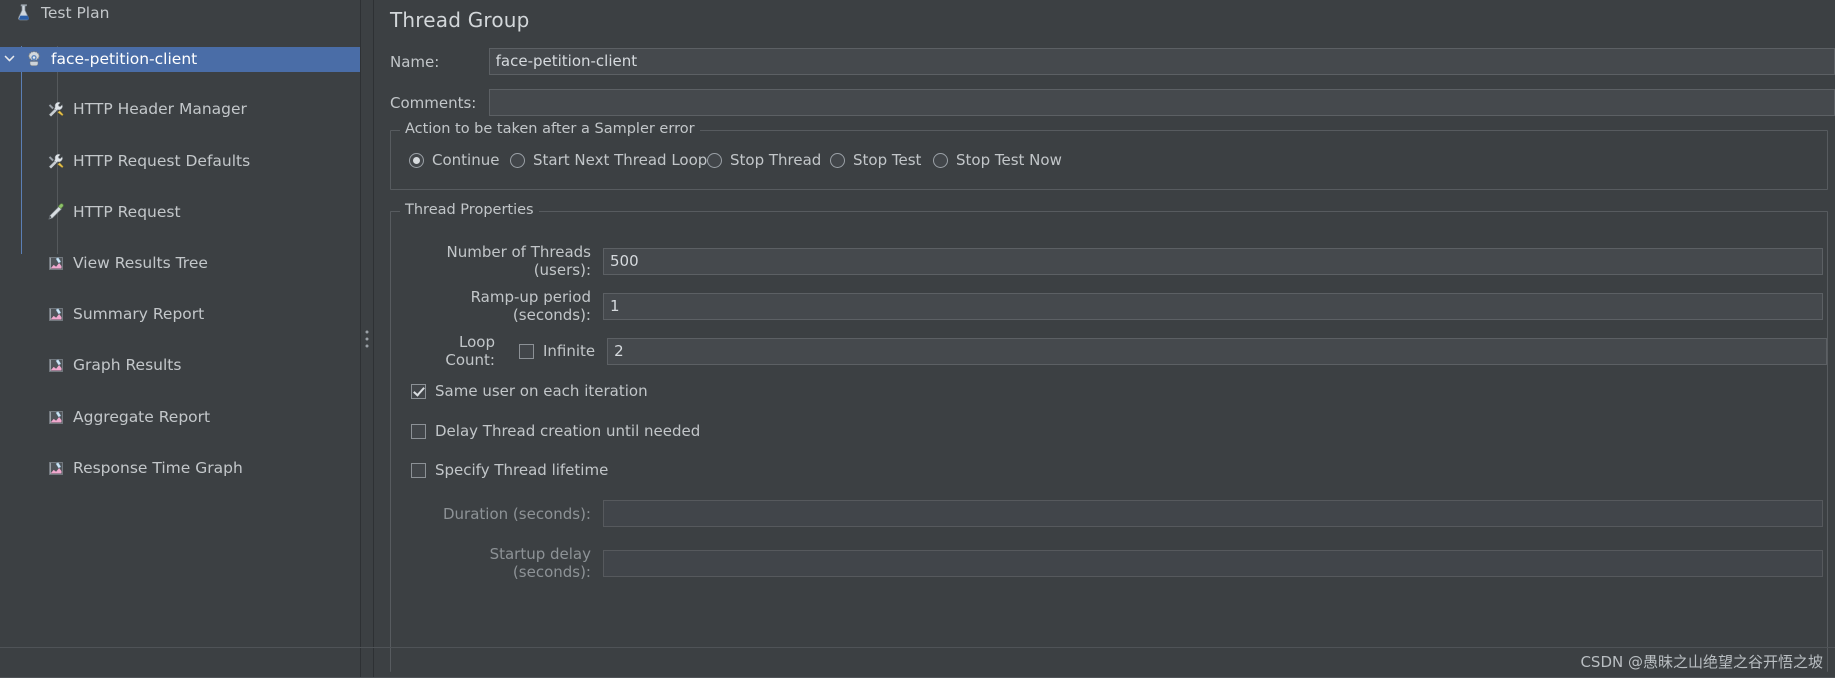 The height and width of the screenshot is (678, 1835). Describe the element at coordinates (917, 647) in the screenshot. I see `divider-line-top` at that location.